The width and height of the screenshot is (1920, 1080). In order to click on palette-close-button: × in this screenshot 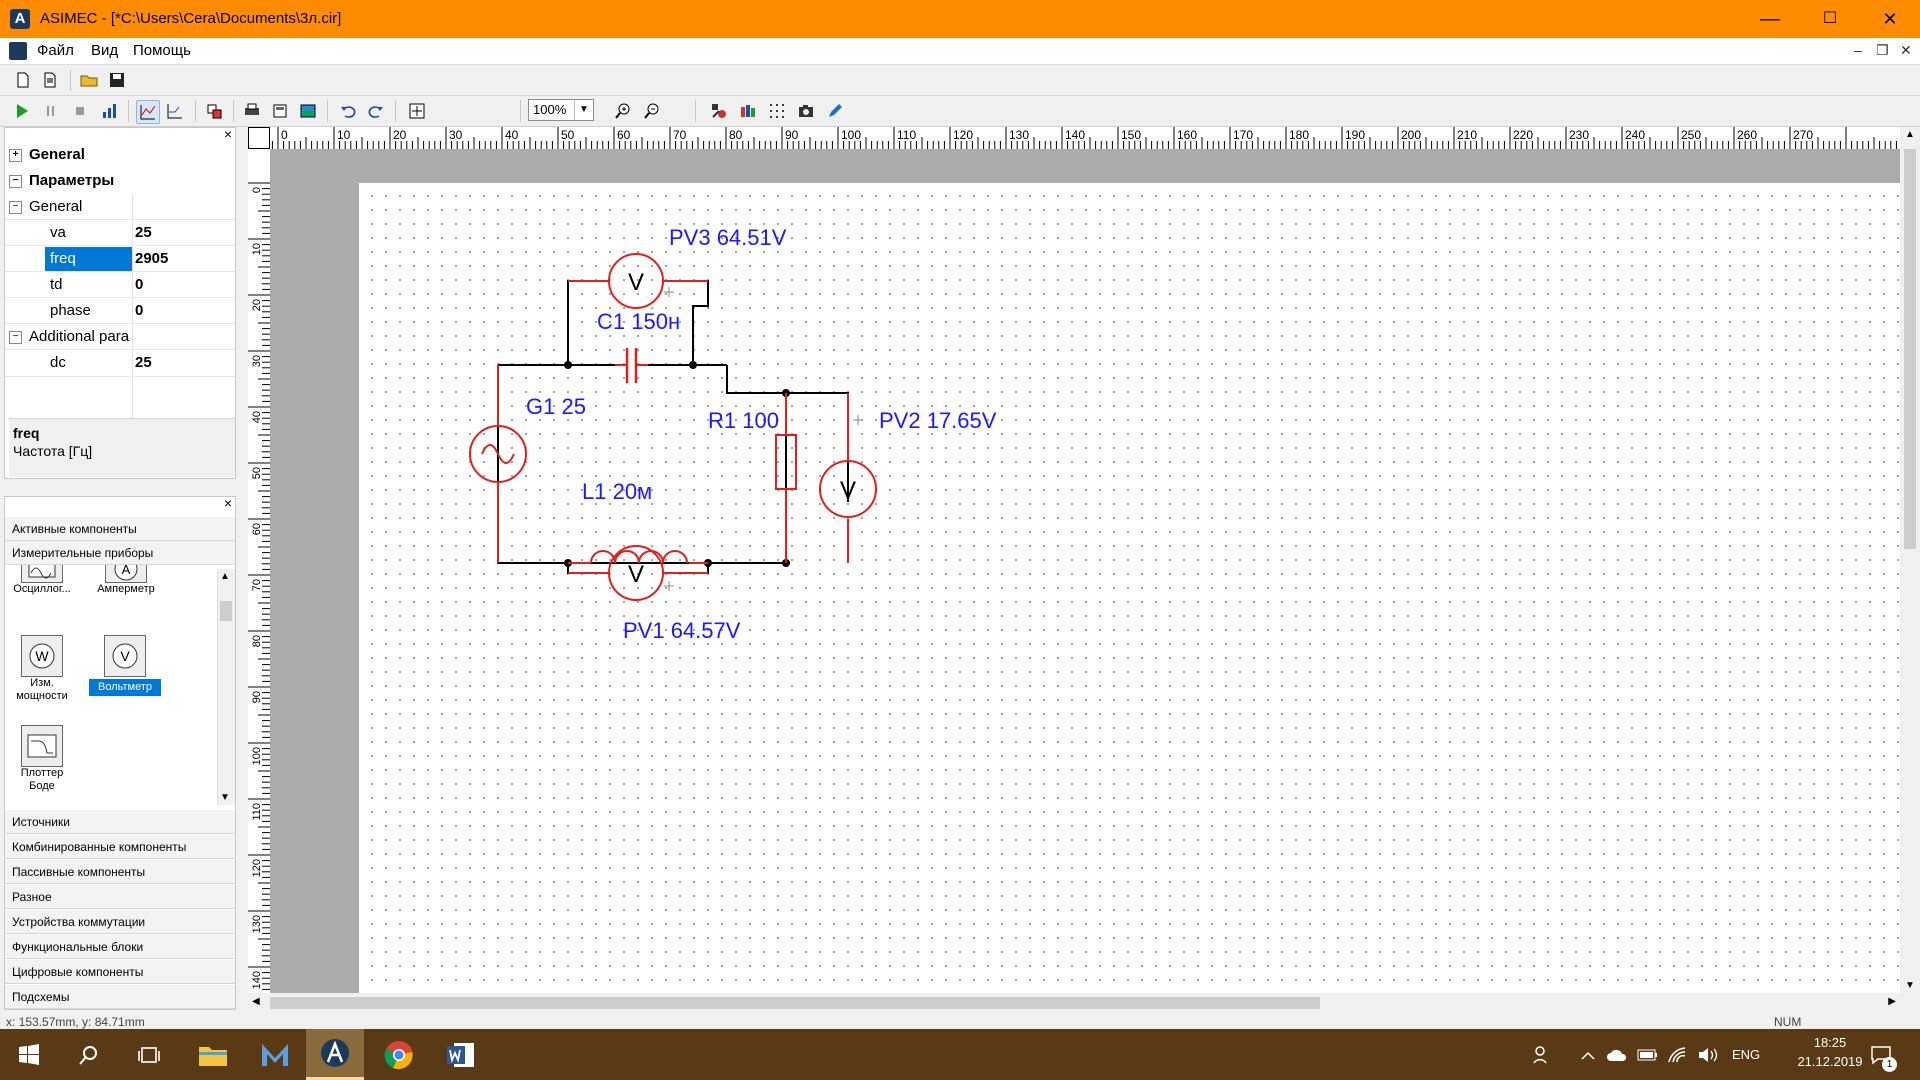, I will do `click(228, 503)`.